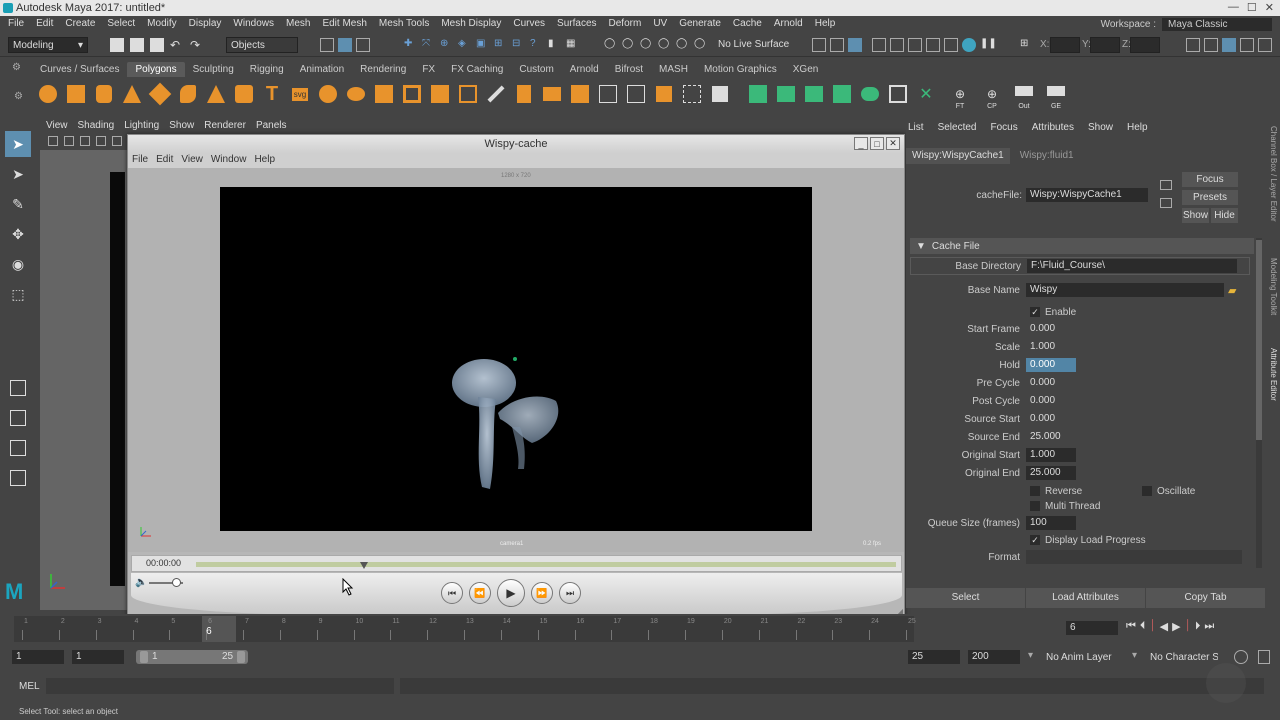  Describe the element at coordinates (1147, 491) in the screenshot. I see `oscillate-checkbox` at that location.